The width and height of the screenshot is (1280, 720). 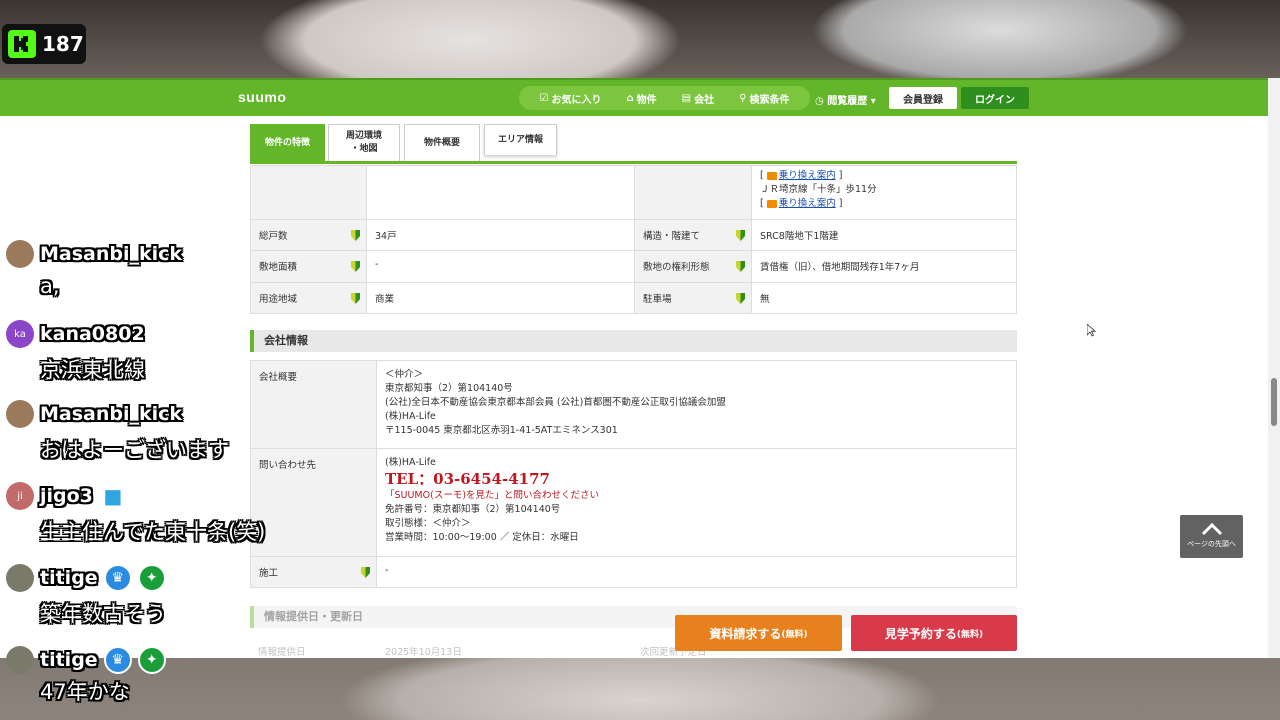 What do you see at coordinates (1274, 402) in the screenshot?
I see `scroll-thumb` at bounding box center [1274, 402].